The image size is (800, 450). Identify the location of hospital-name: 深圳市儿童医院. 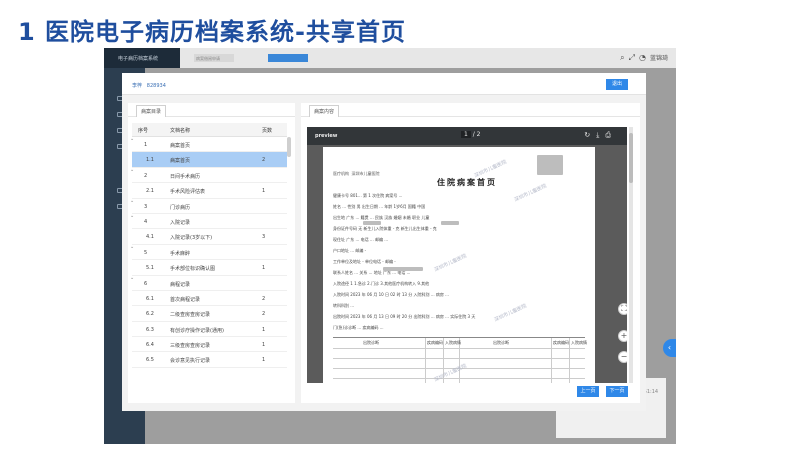
(365, 173).